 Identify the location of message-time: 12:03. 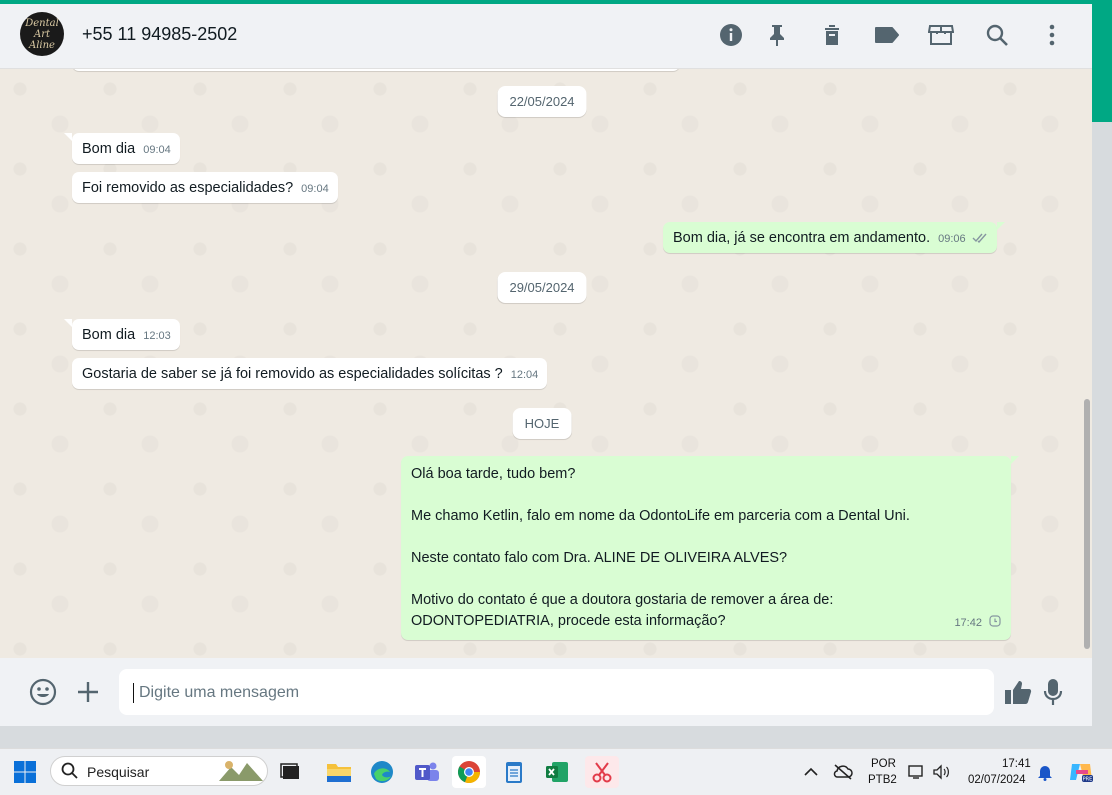
(157, 336).